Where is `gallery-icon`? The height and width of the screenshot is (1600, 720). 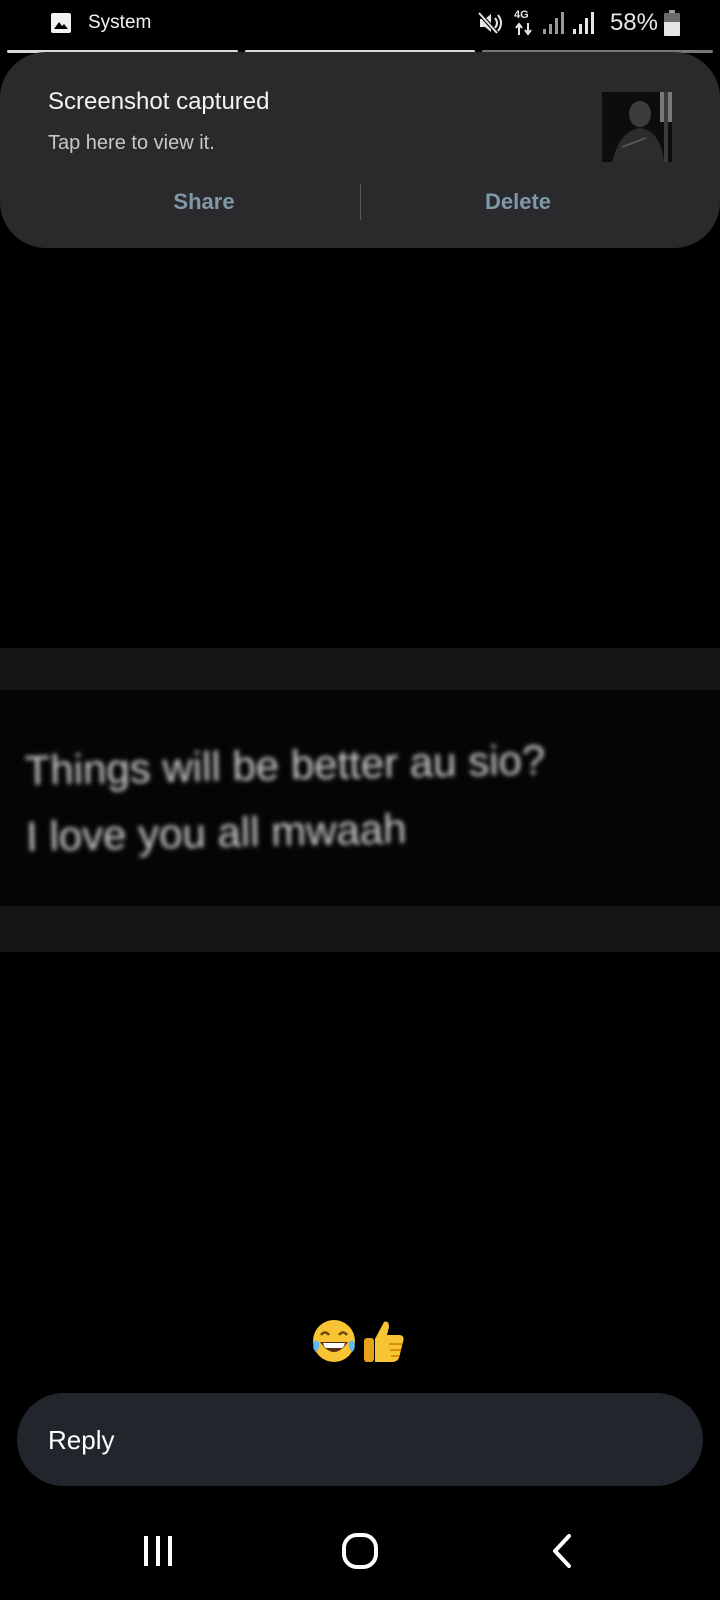 gallery-icon is located at coordinates (61, 23).